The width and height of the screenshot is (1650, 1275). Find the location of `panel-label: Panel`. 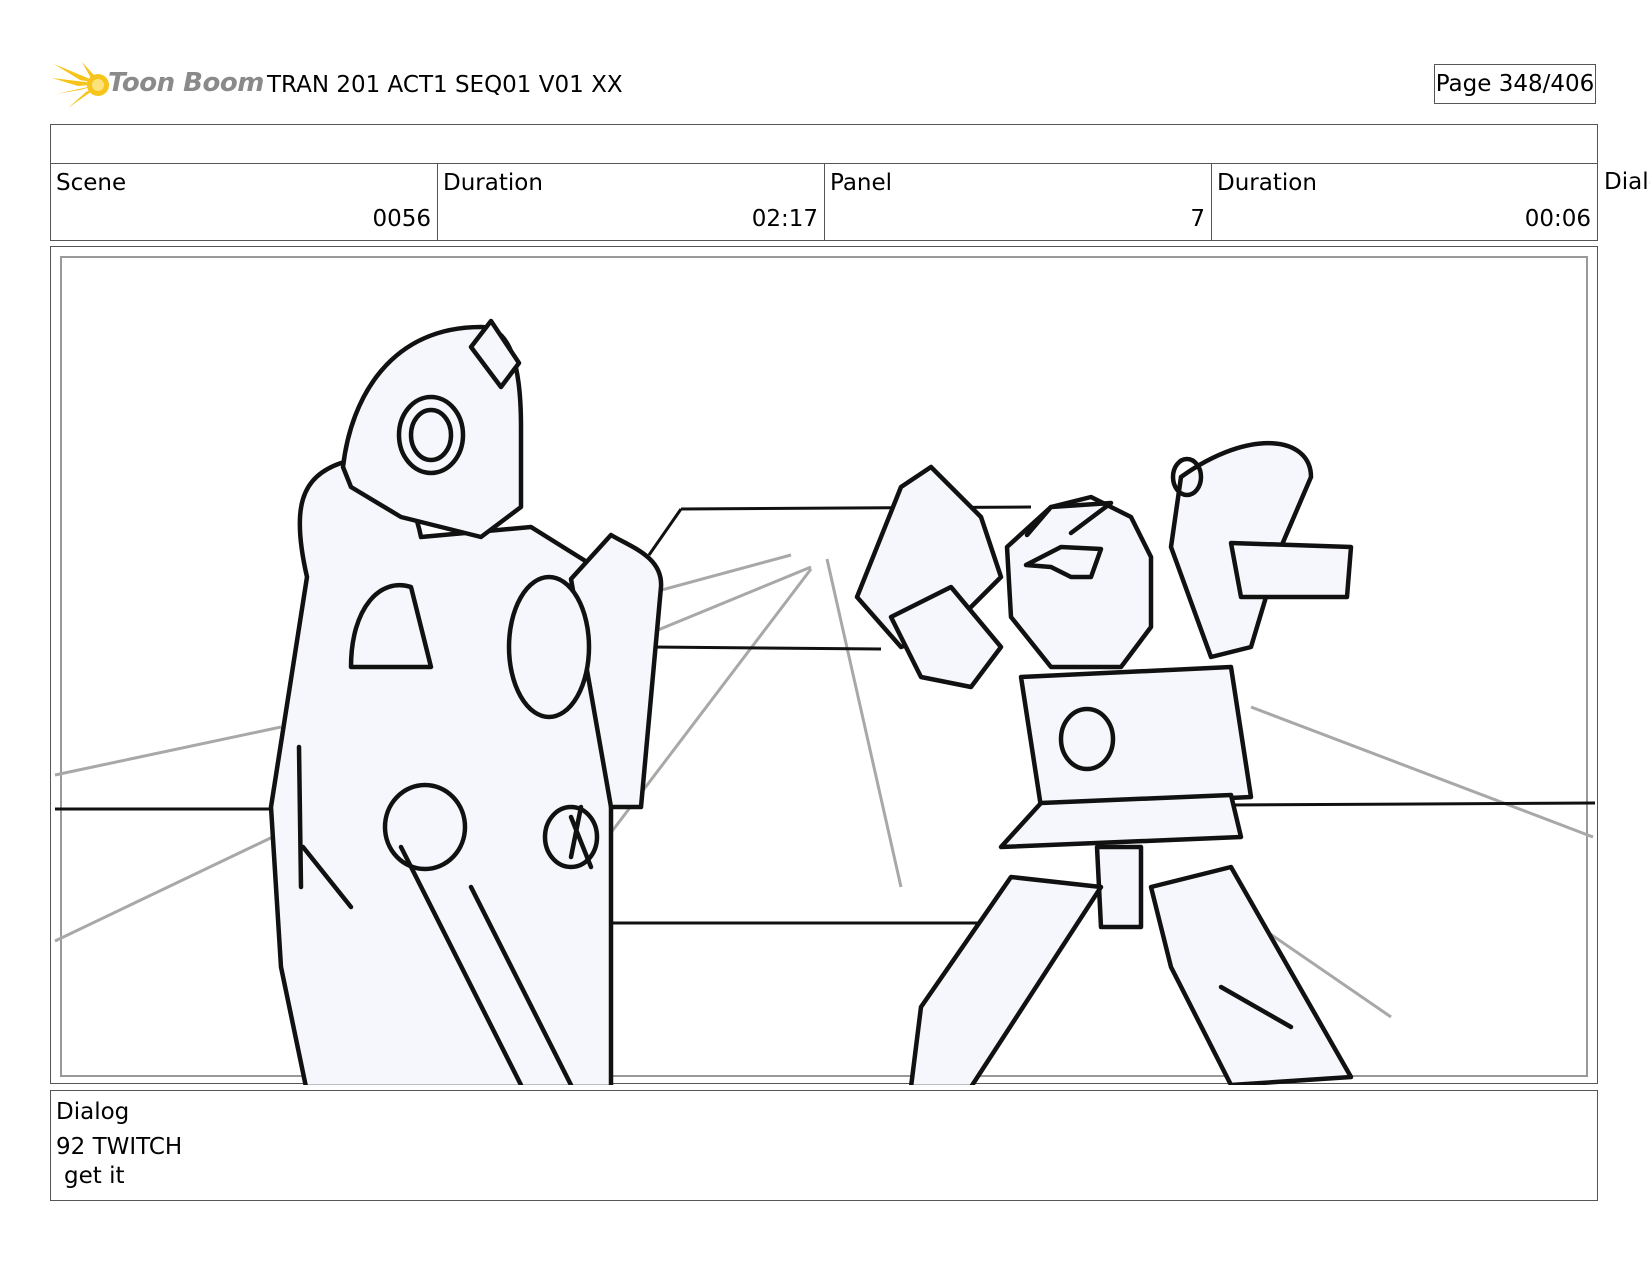

panel-label: Panel is located at coordinates (861, 183).